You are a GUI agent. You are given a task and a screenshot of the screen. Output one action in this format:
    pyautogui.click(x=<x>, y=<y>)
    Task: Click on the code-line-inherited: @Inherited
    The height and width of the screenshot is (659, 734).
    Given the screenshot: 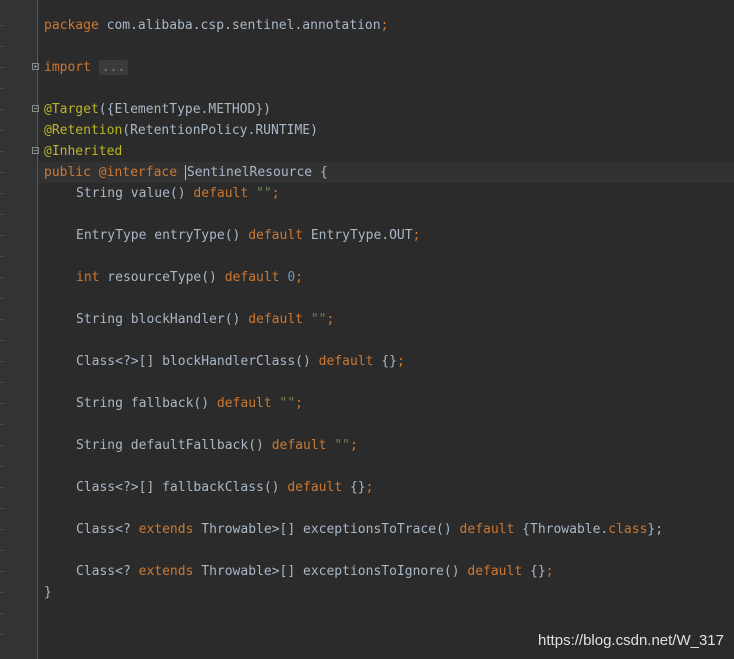 What is the action you would take?
    pyautogui.click(x=383, y=151)
    